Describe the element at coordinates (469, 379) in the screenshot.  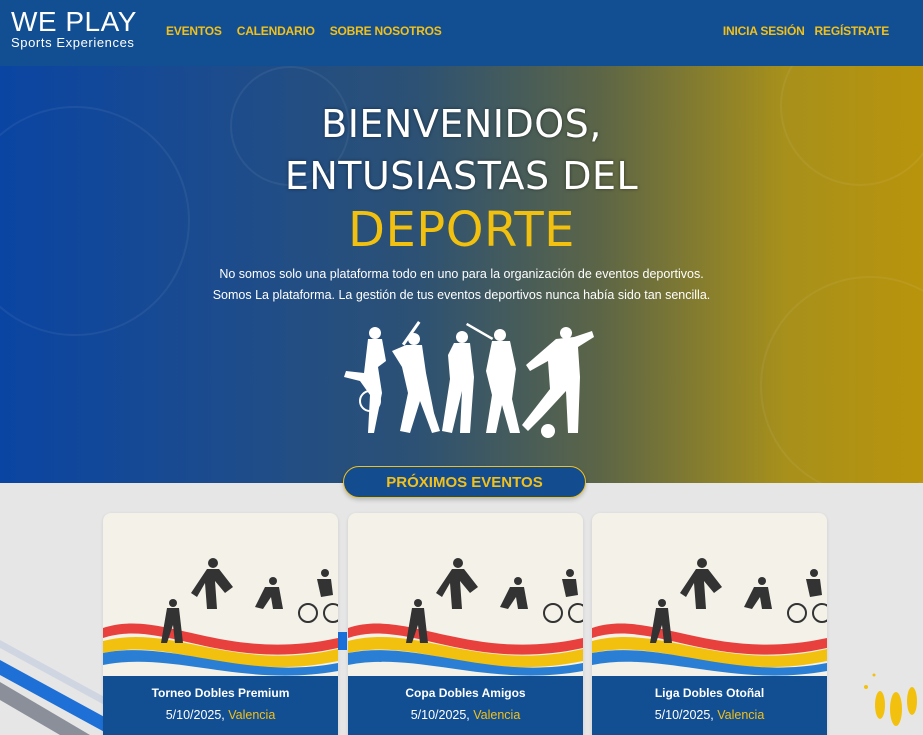
I see `athletes-silhouette-illustration` at that location.